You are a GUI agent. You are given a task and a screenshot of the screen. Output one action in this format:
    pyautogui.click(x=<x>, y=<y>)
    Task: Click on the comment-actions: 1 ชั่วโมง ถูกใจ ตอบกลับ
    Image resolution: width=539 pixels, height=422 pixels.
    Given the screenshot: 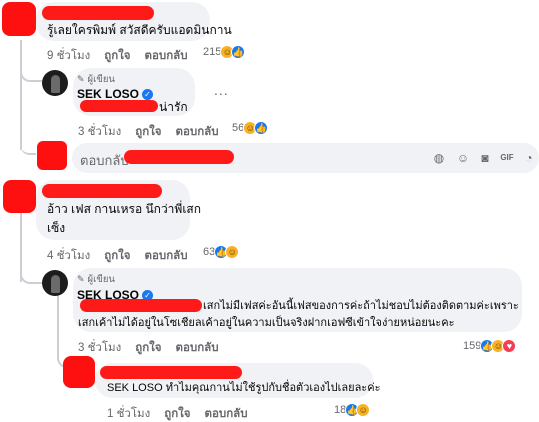 What is the action you would take?
    pyautogui.click(x=177, y=413)
    